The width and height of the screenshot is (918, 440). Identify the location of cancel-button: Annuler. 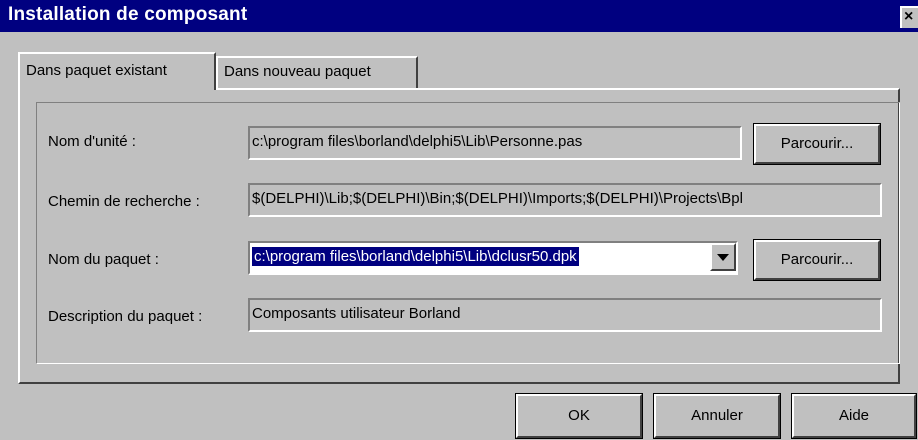
(717, 416).